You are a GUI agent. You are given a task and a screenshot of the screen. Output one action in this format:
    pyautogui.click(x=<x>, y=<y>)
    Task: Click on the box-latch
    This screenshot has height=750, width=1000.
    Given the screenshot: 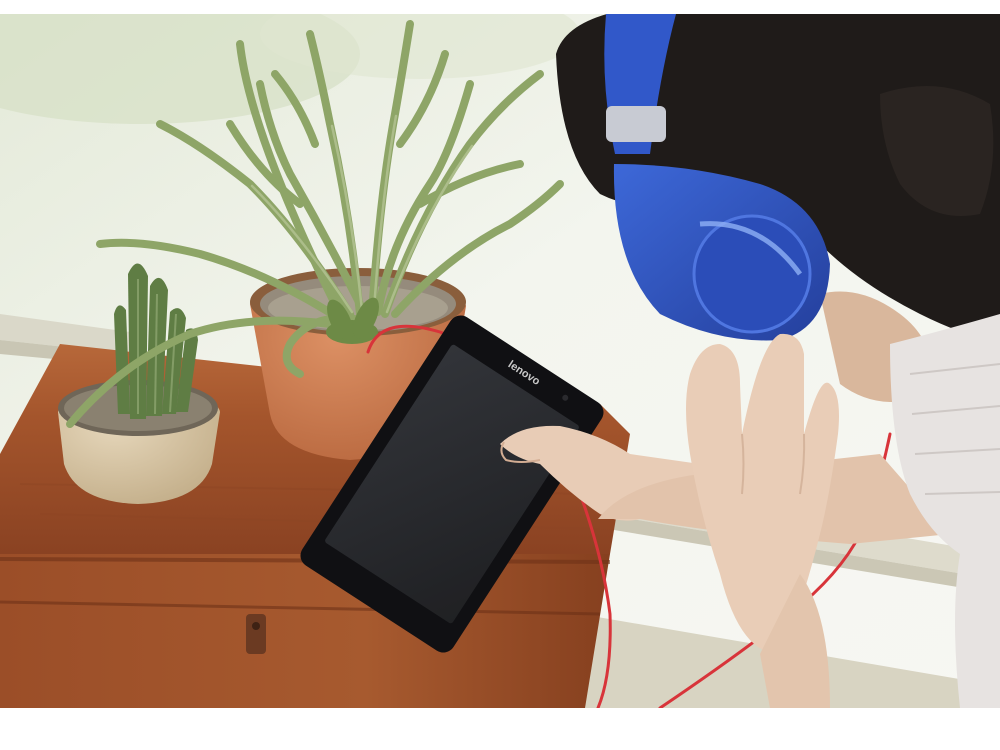 What is the action you would take?
    pyautogui.click(x=256, y=634)
    